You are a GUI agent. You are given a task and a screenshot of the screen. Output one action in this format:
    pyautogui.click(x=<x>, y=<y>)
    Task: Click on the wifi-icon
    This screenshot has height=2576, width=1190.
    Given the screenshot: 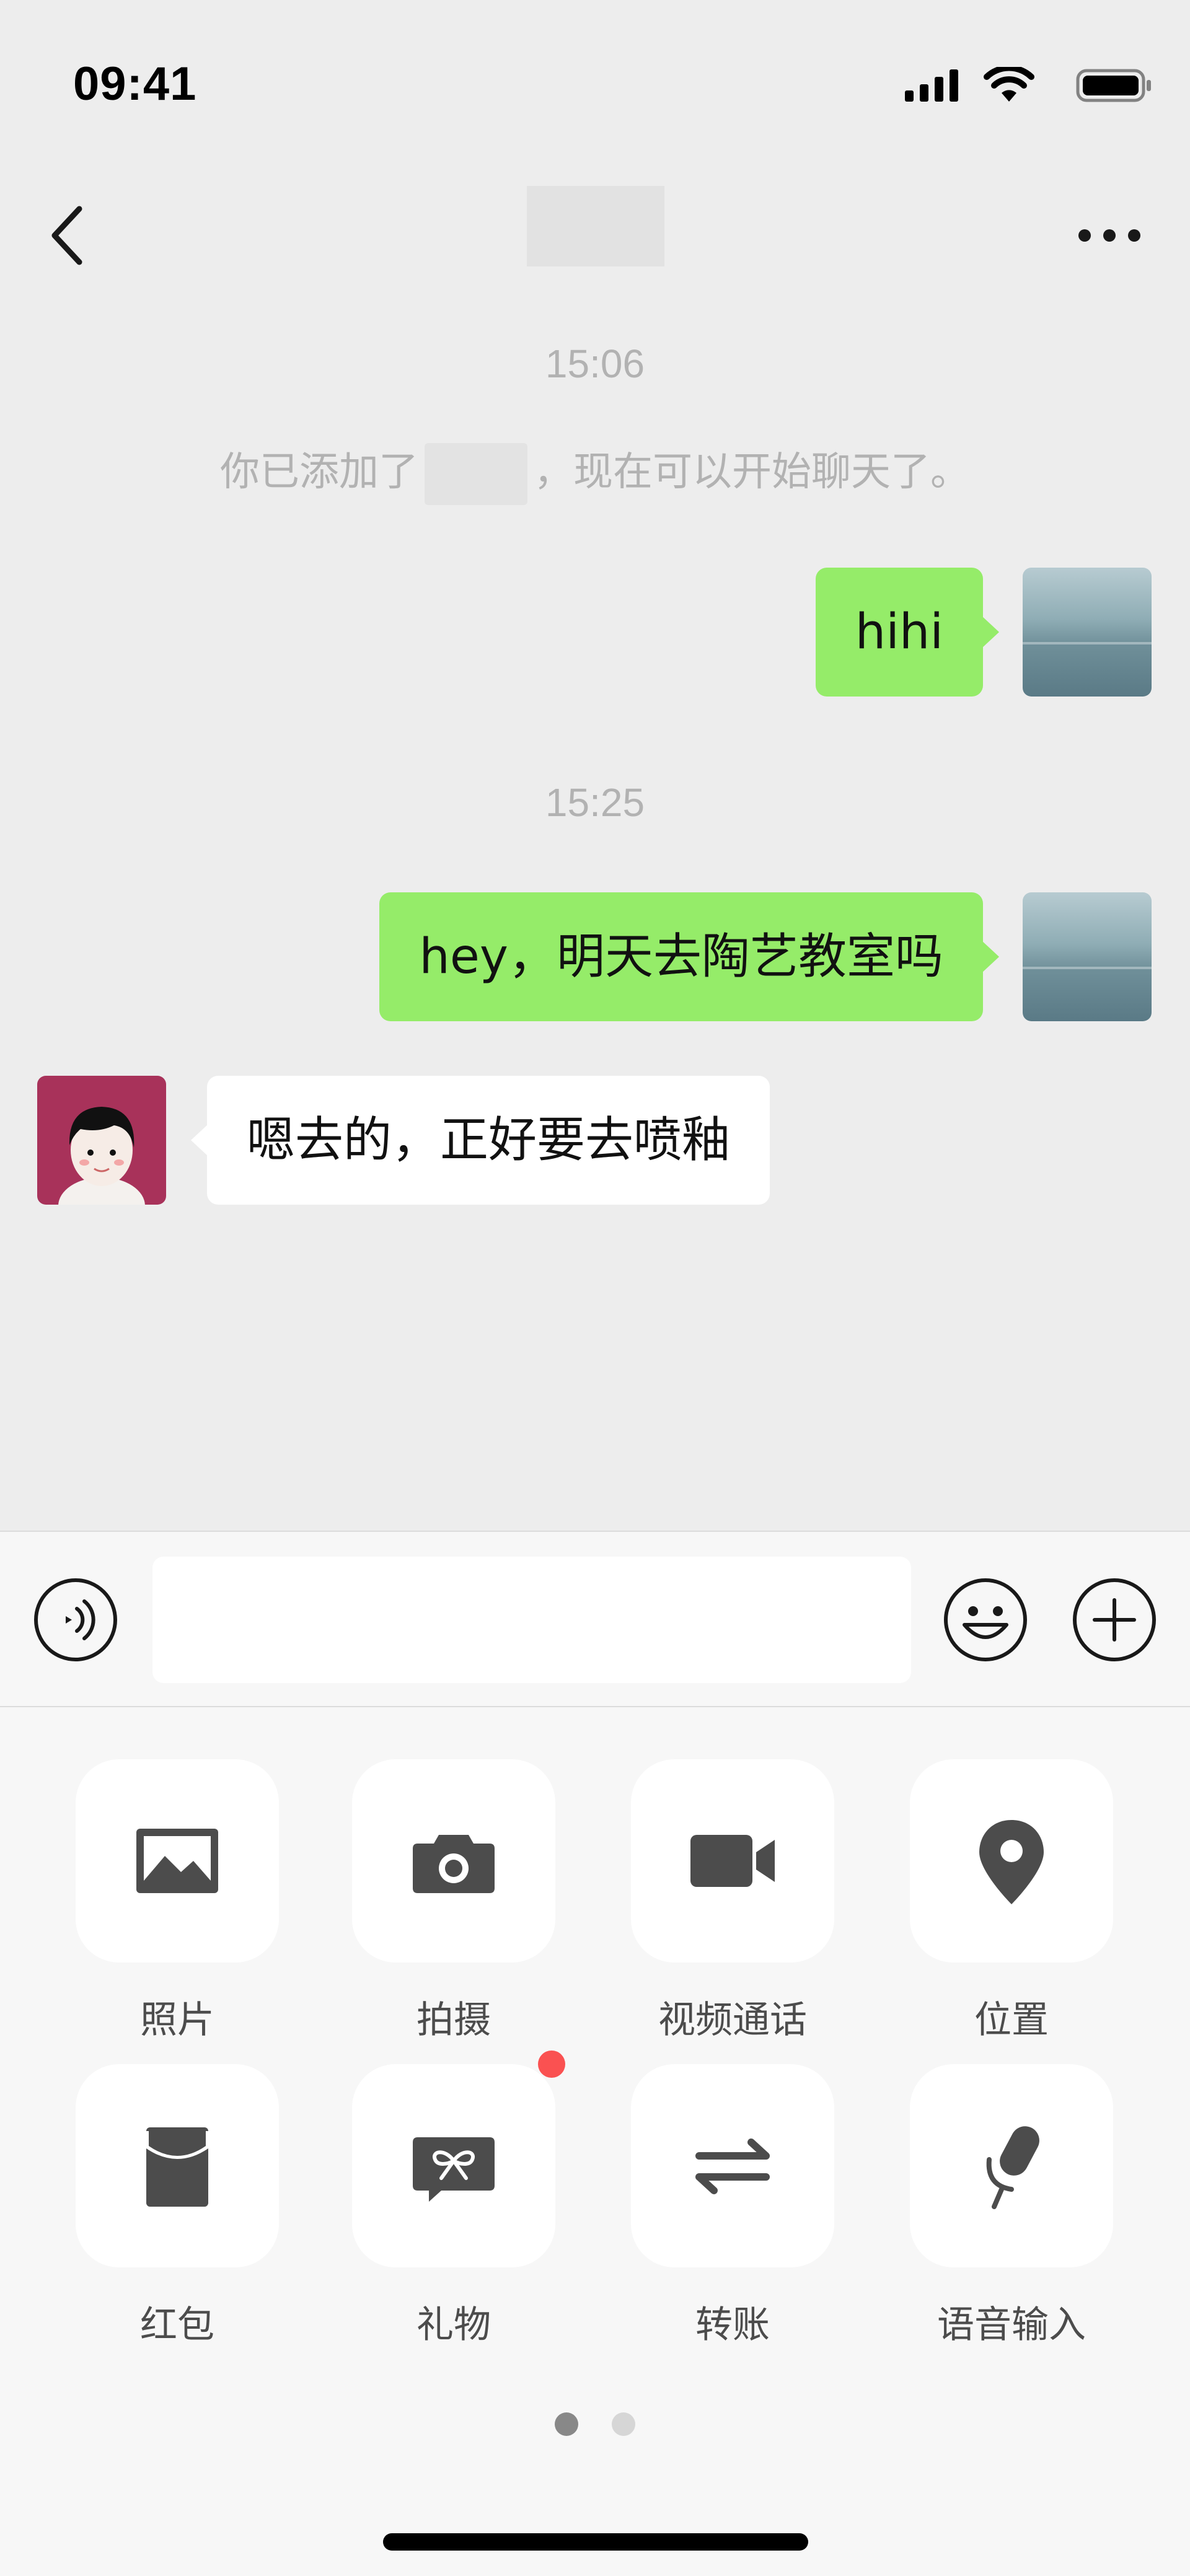 What is the action you would take?
    pyautogui.click(x=1009, y=85)
    